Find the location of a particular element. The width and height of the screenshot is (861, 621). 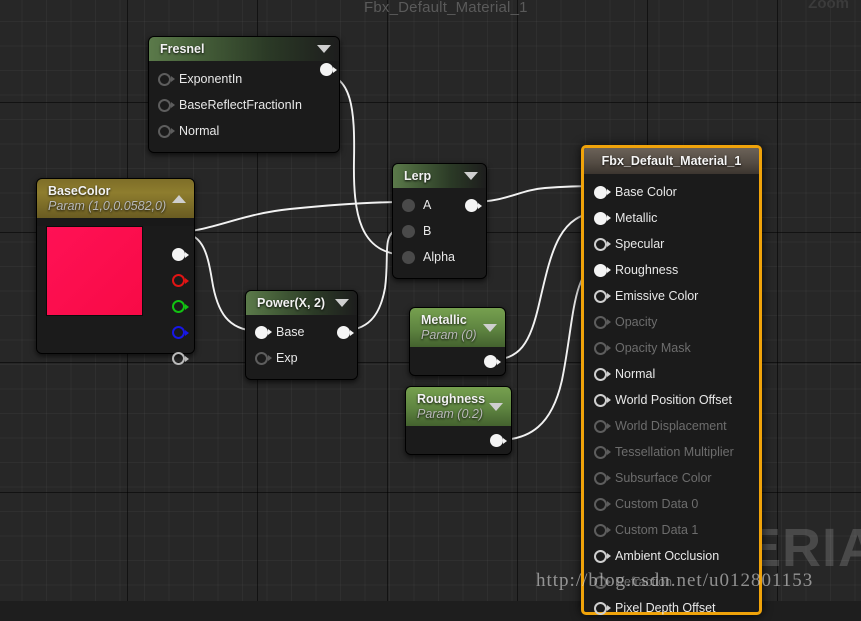

pin-row-opacity-mask: Opacity Mask is located at coordinates (671, 348).